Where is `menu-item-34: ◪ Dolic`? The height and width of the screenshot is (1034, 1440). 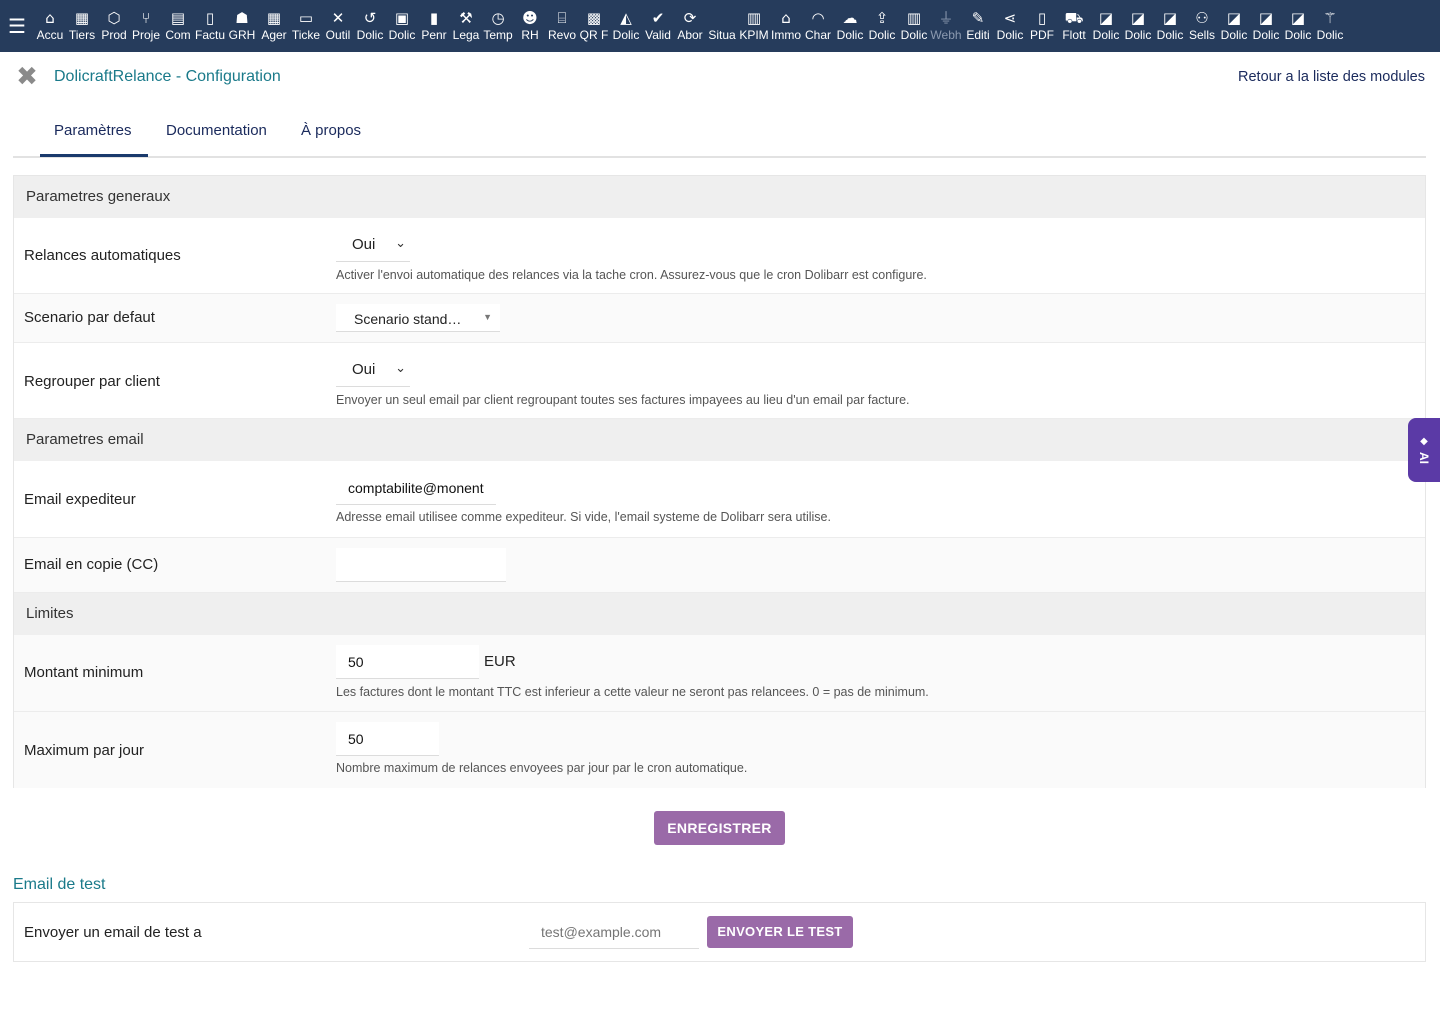 menu-item-34: ◪ Dolic is located at coordinates (1138, 26).